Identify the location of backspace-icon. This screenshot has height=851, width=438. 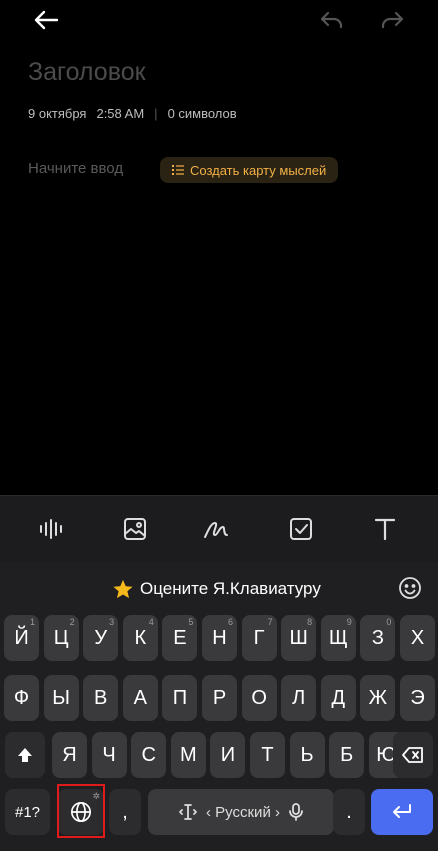
(412, 755).